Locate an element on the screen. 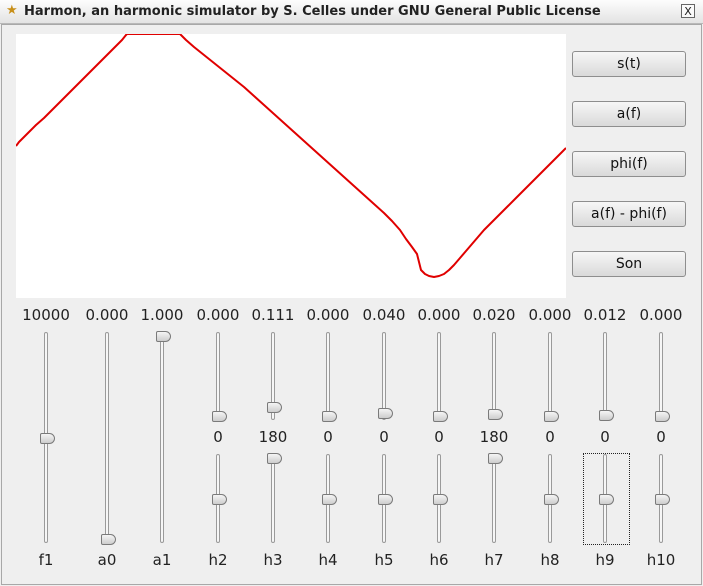 The height and width of the screenshot is (586, 703). slider-label-h7: h7 is located at coordinates (494, 560).